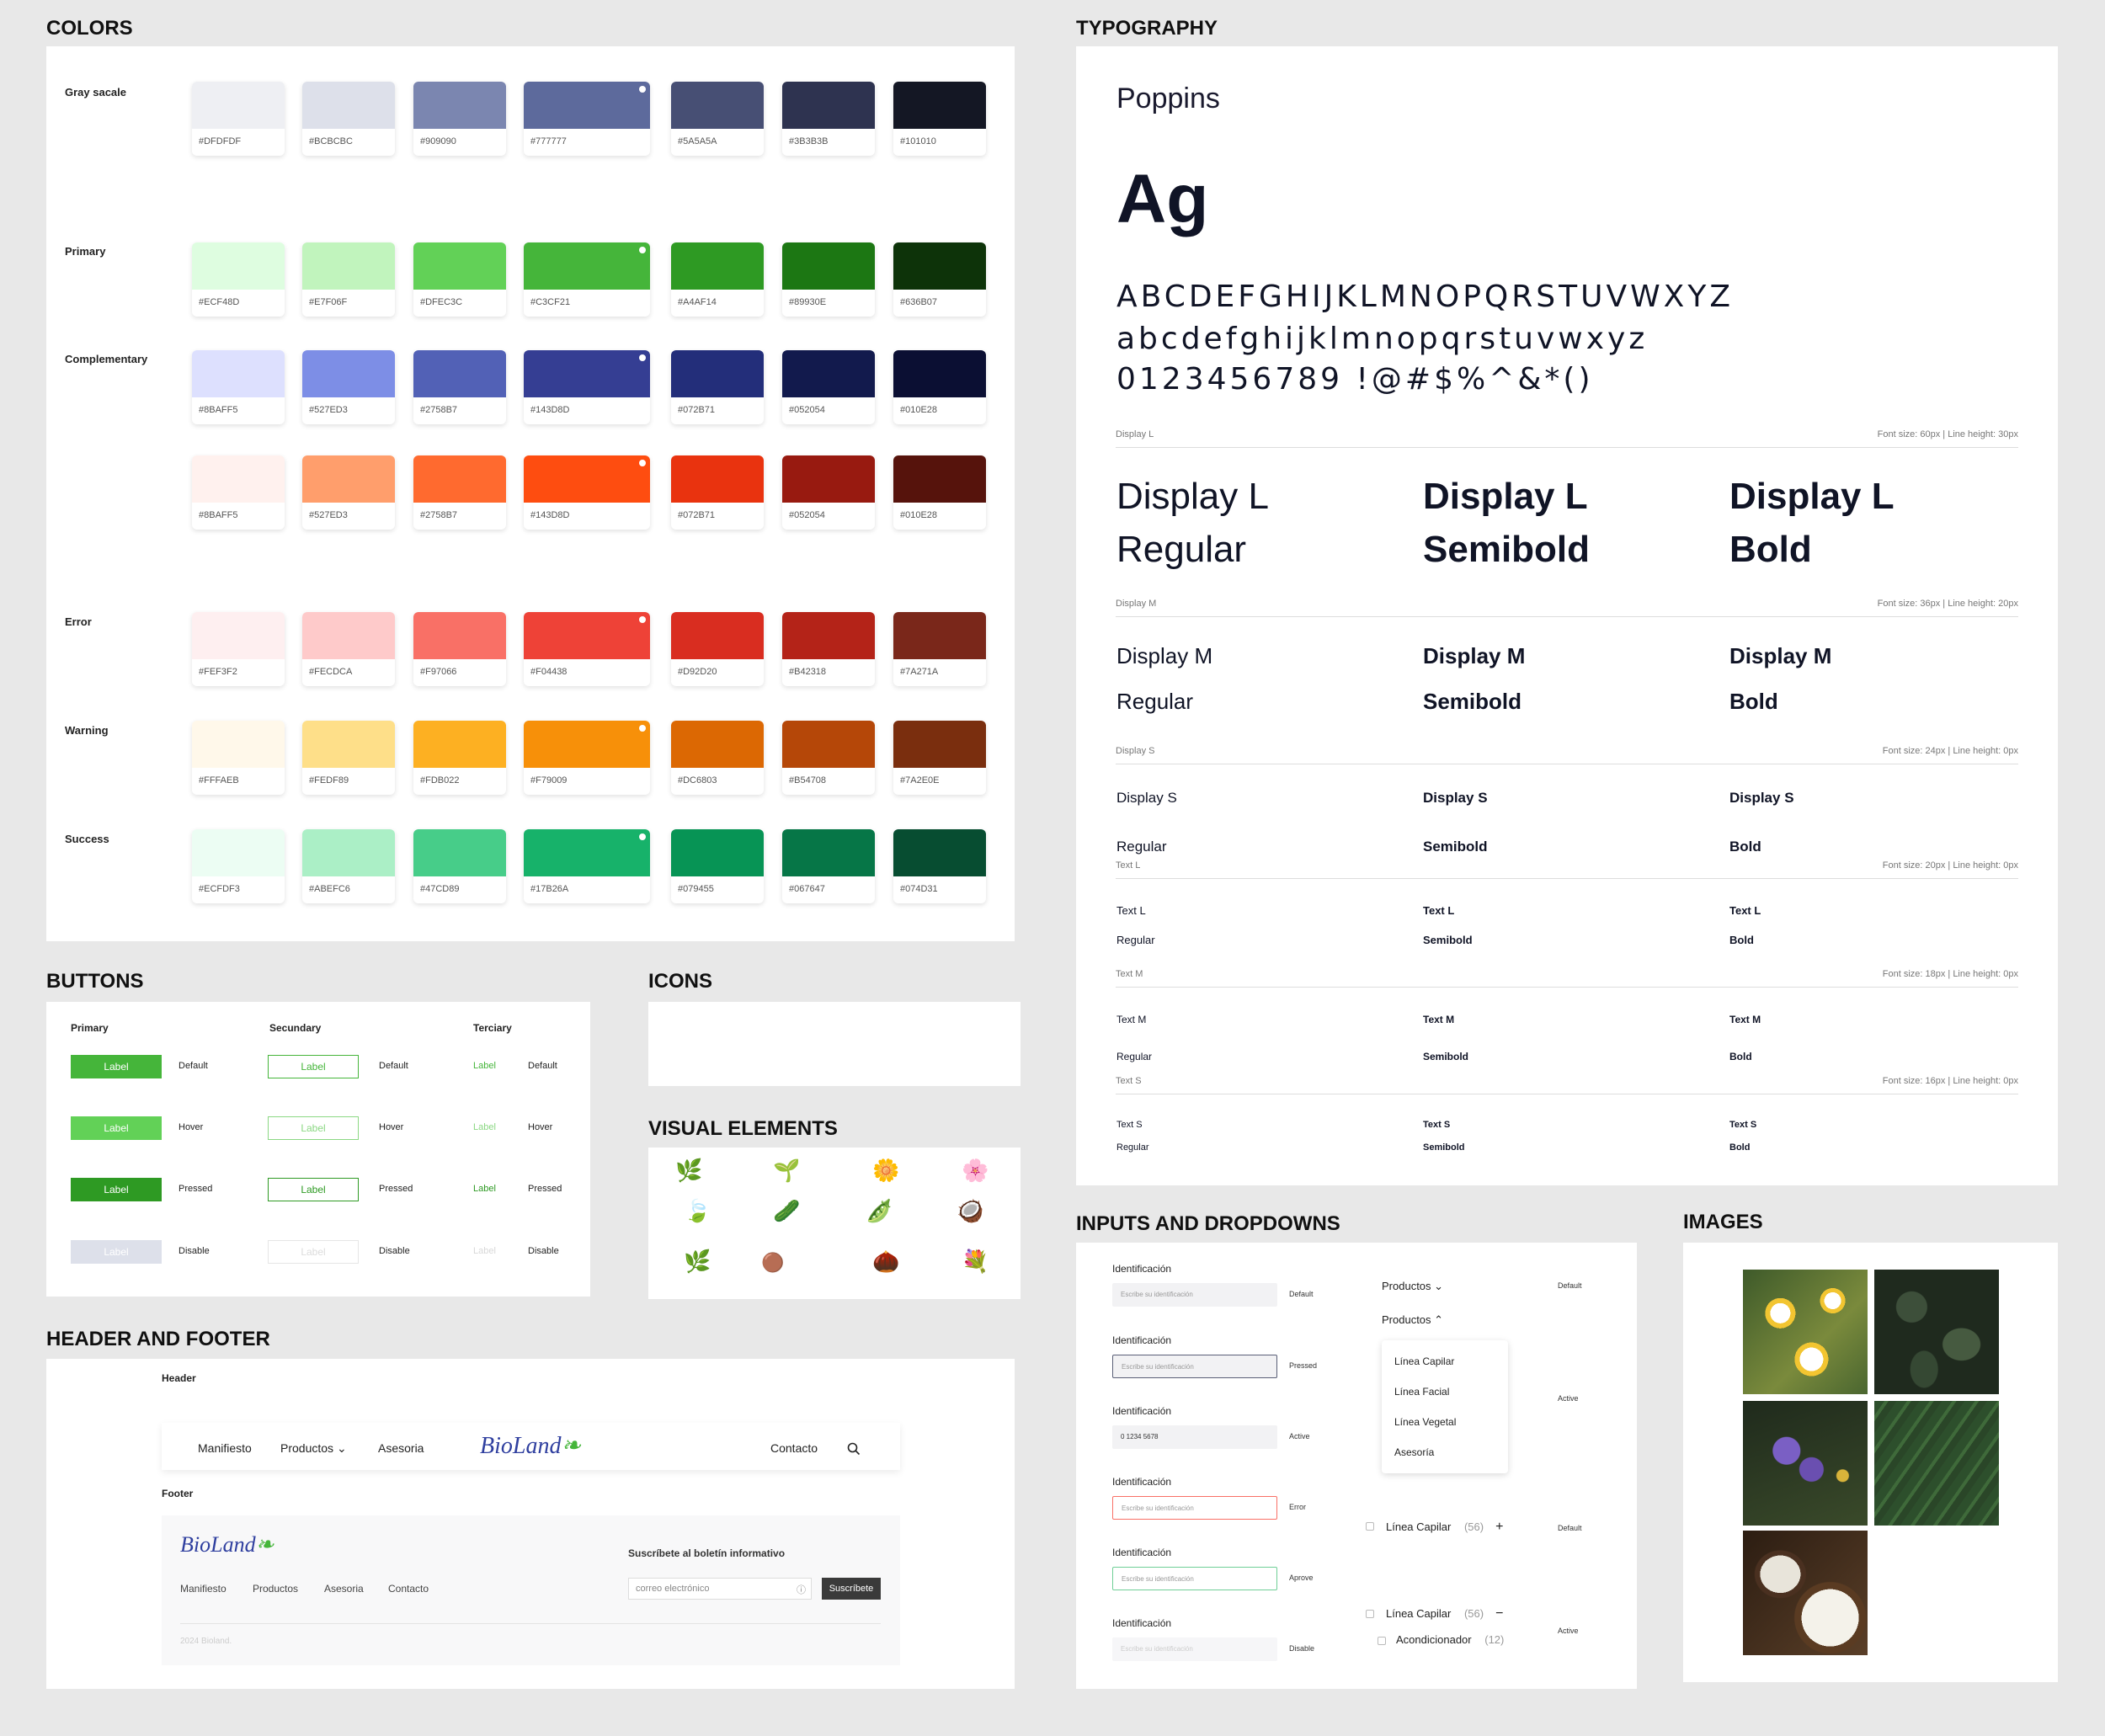 The image size is (2105, 1736). What do you see at coordinates (1450, 1639) in the screenshot?
I see `accordion-child: Acondicionador (12)` at bounding box center [1450, 1639].